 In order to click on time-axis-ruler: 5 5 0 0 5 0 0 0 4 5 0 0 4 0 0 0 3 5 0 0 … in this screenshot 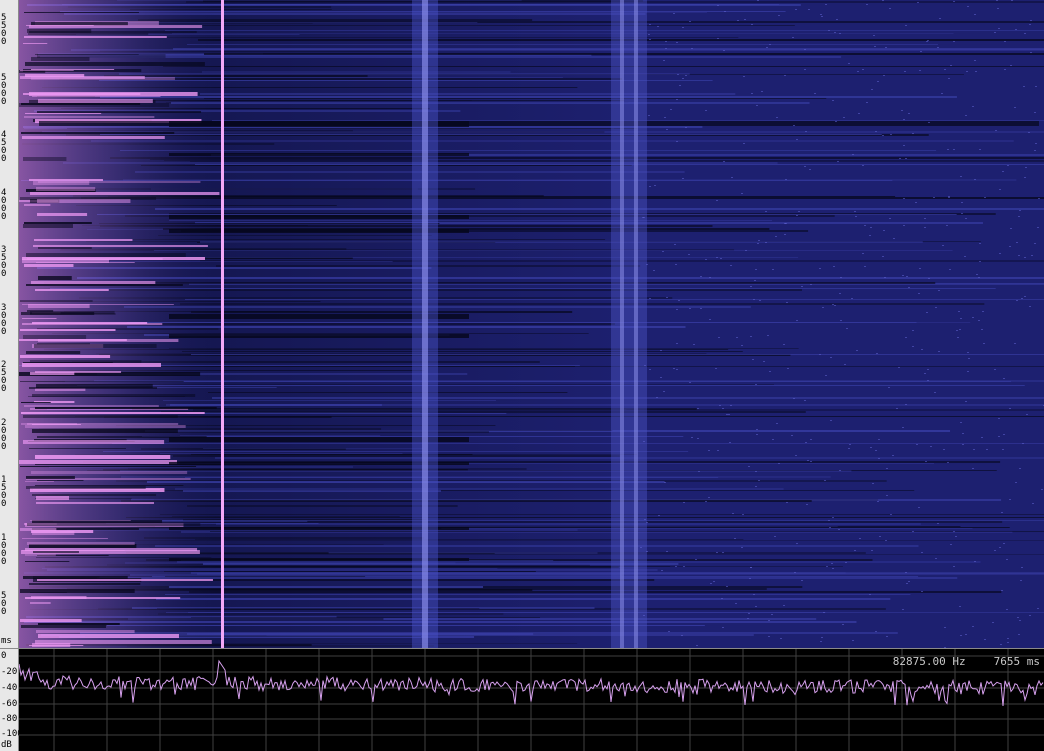, I will do `click(9, 324)`.